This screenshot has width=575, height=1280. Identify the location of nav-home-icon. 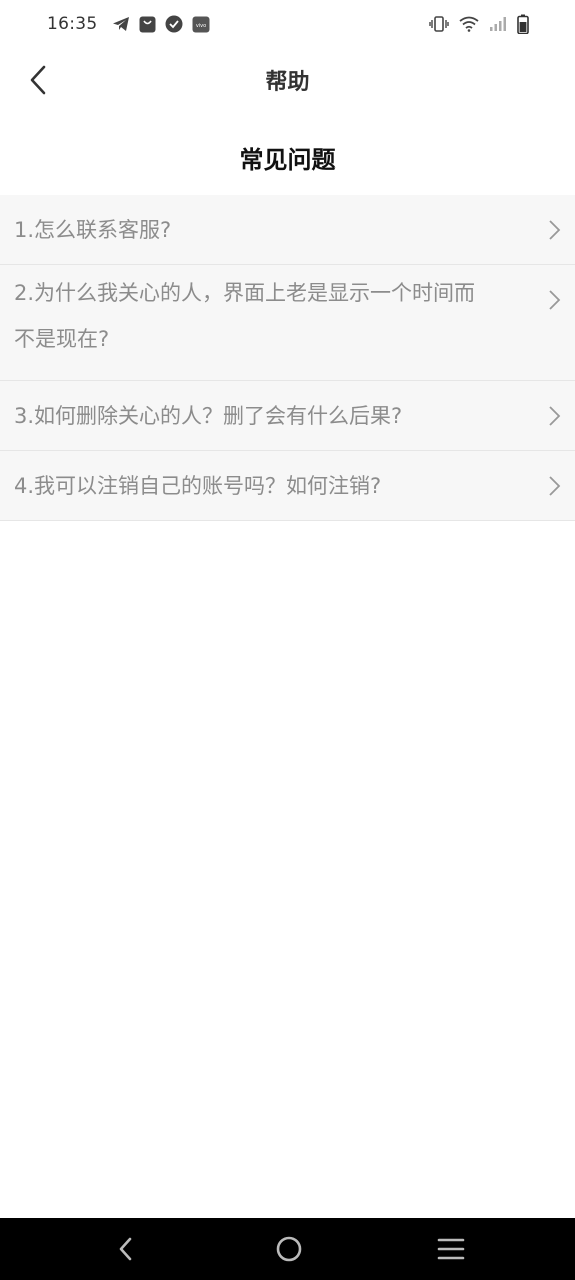
(288, 1249).